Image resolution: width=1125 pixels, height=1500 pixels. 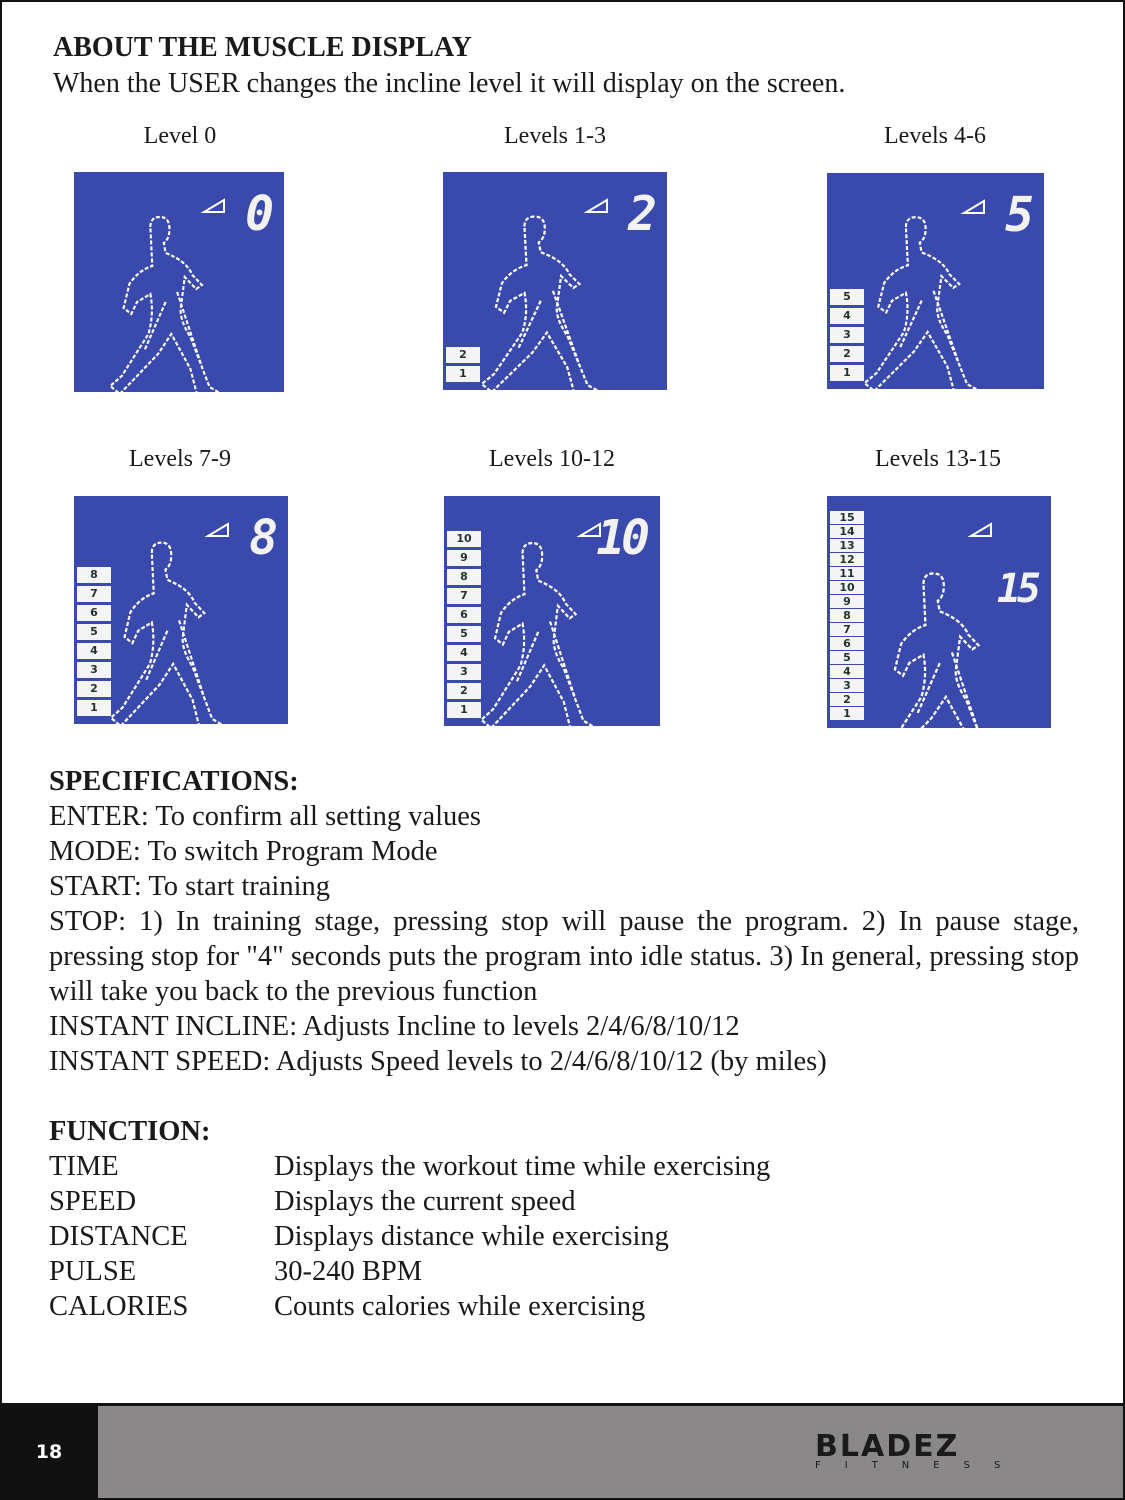 I want to click on spec-line: START: To start training, so click(x=190, y=886).